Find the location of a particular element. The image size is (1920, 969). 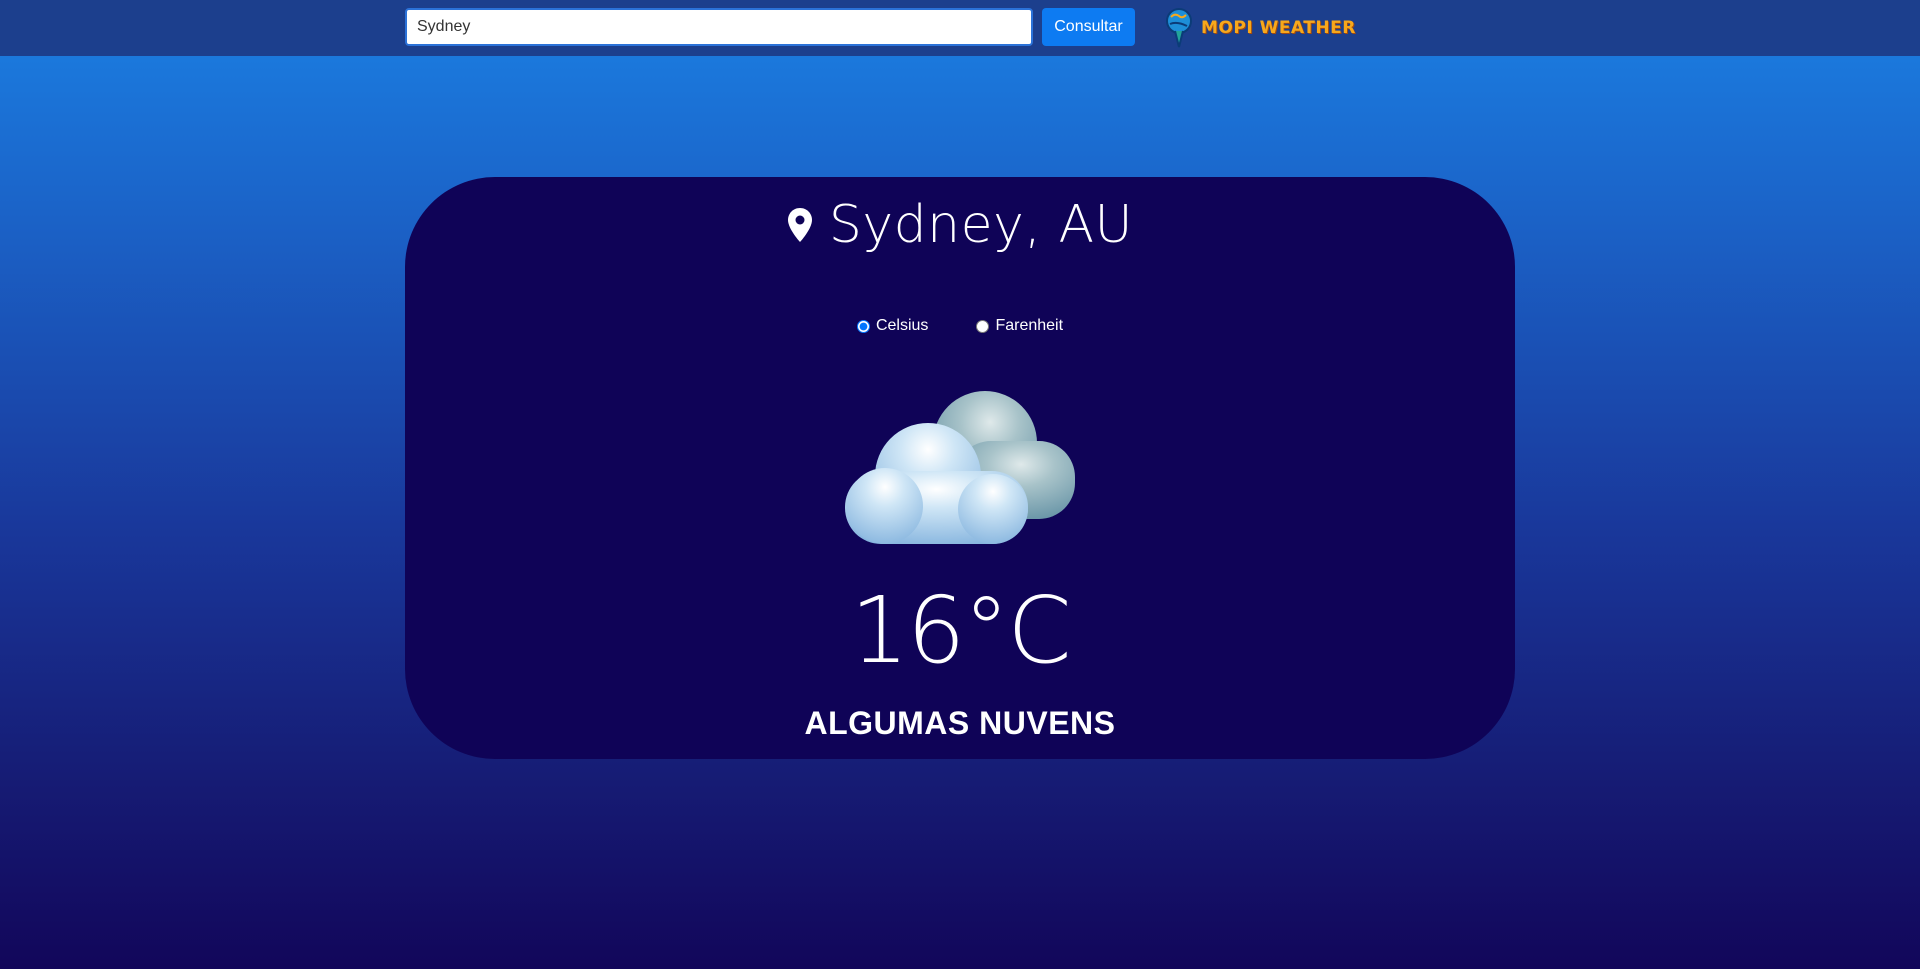

location-pin-icon is located at coordinates (799, 225).